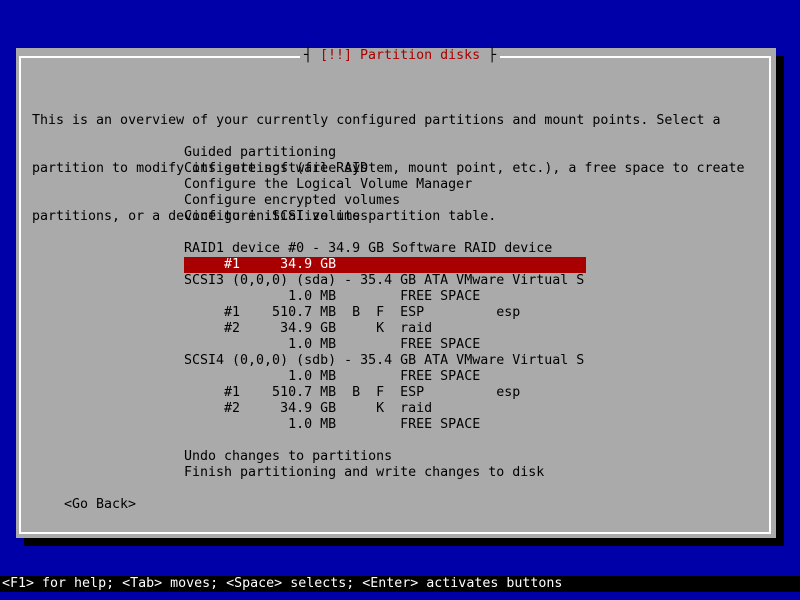 The height and width of the screenshot is (600, 800). I want to click on title-left-bracket: ┤, so click(312, 55).